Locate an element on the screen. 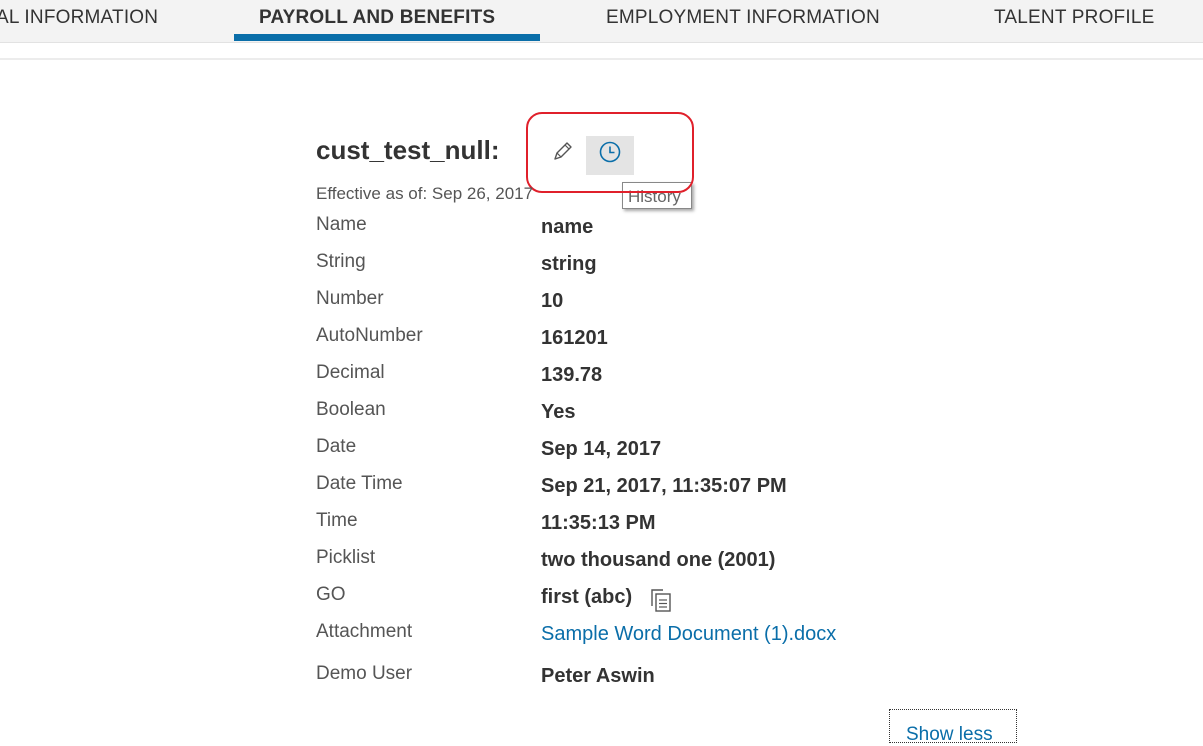  field-label-attachment: Attachment is located at coordinates (364, 631).